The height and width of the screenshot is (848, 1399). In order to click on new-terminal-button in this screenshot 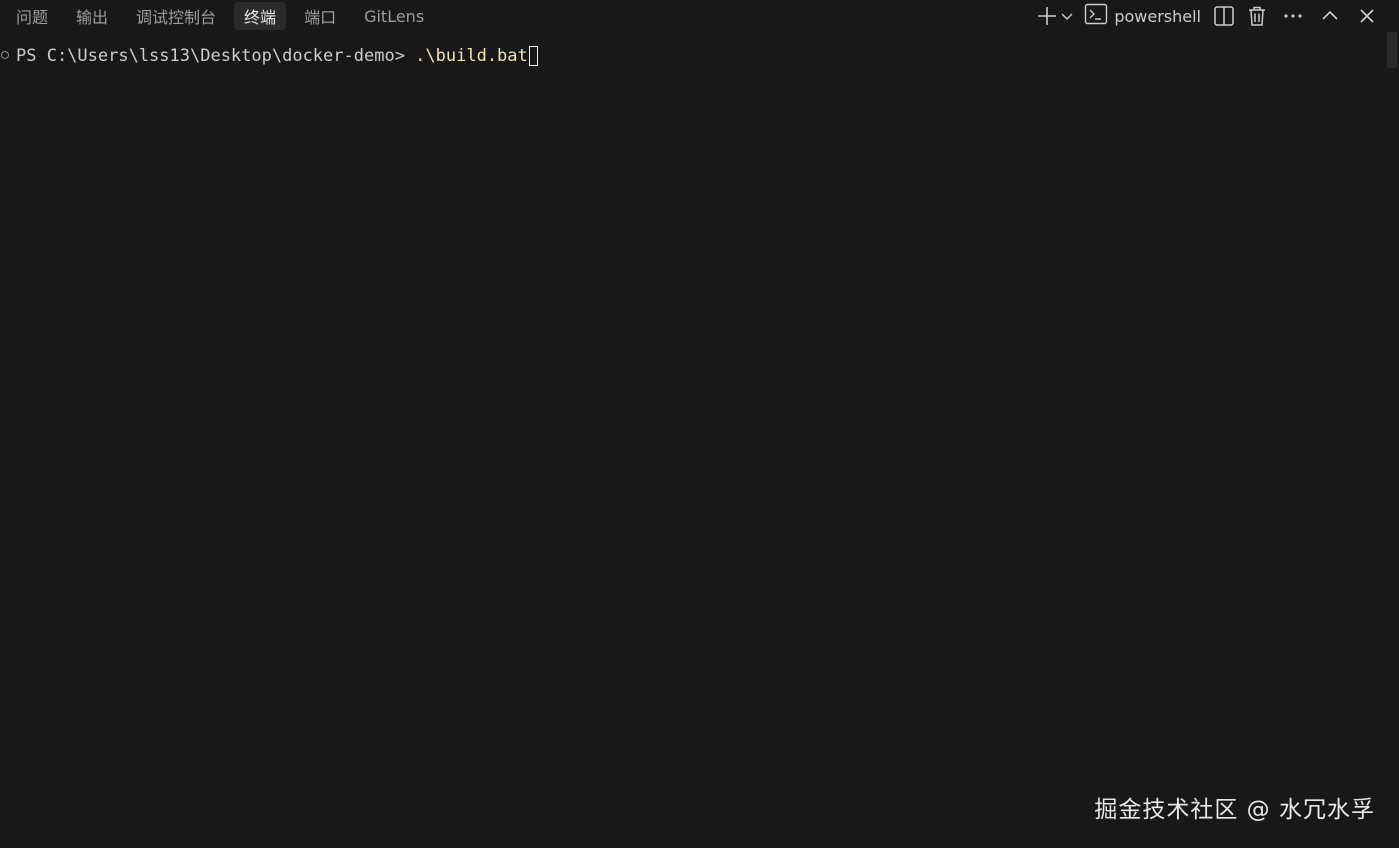, I will do `click(1047, 16)`.